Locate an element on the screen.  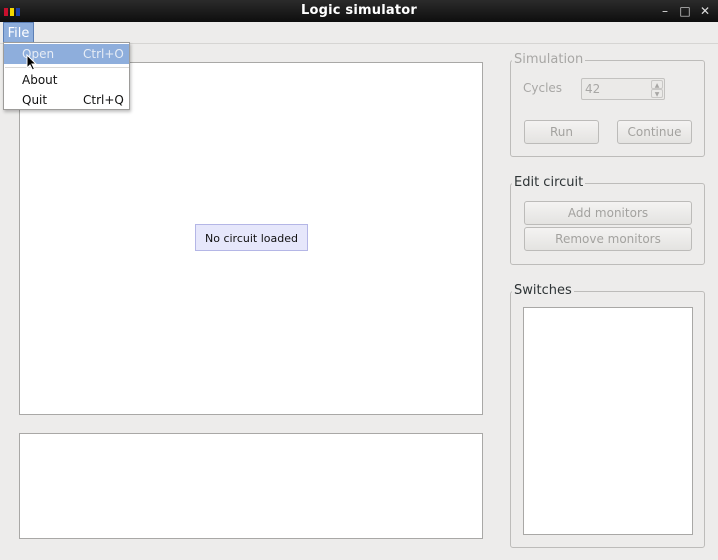
switches-list is located at coordinates (608, 421).